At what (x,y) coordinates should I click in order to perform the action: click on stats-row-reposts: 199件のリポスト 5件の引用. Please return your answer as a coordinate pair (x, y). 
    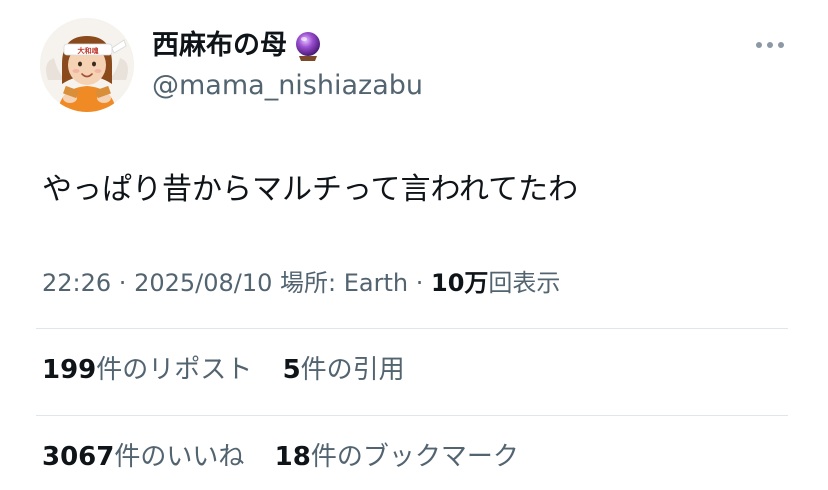
    Looking at the image, I should click on (223, 370).